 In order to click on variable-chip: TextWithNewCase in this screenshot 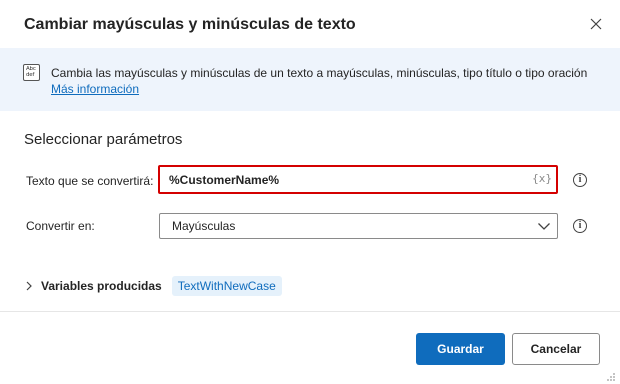, I will do `click(226, 286)`.